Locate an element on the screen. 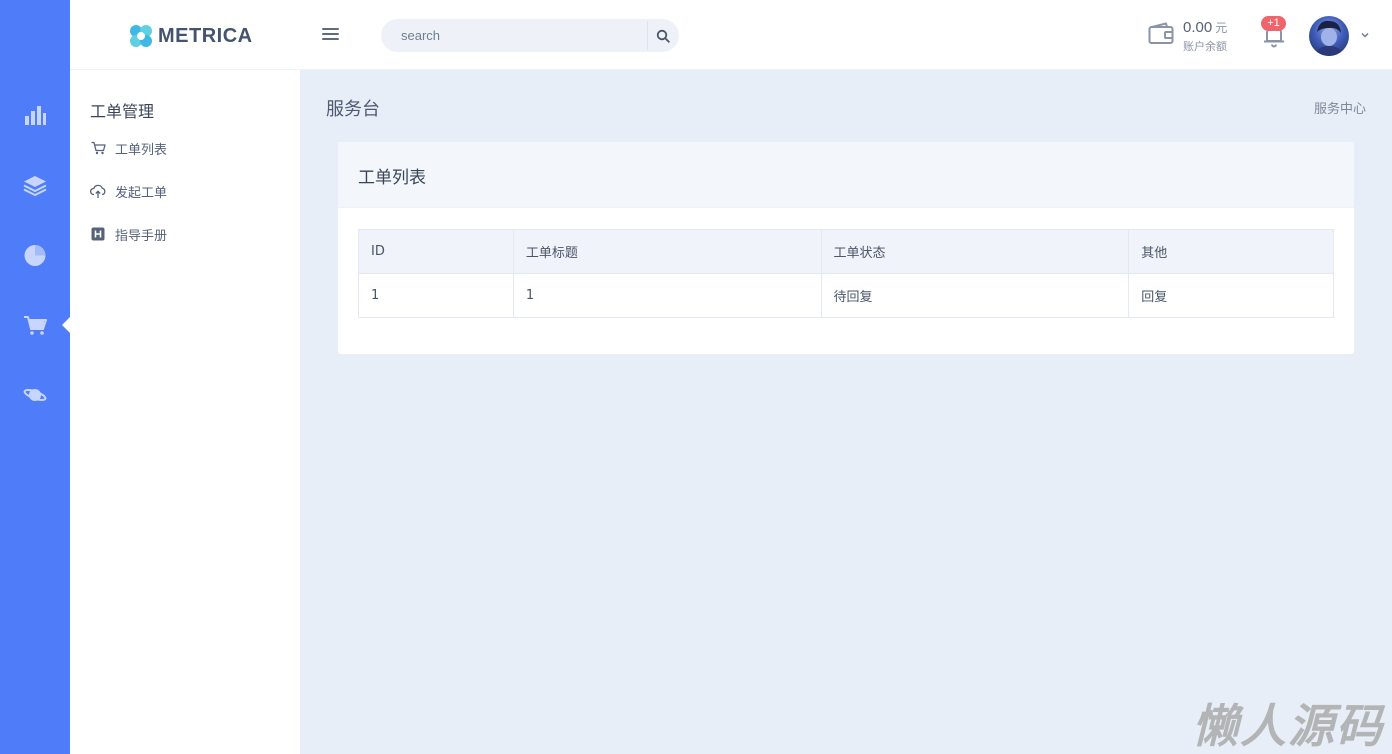  sidebar-item-label: 工单列表 is located at coordinates (141, 150).